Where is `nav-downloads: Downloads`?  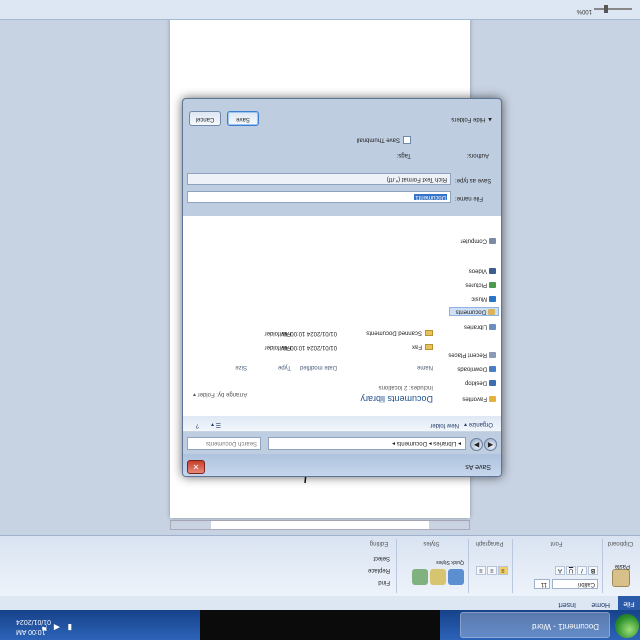 nav-downloads: Downloads is located at coordinates (476, 368).